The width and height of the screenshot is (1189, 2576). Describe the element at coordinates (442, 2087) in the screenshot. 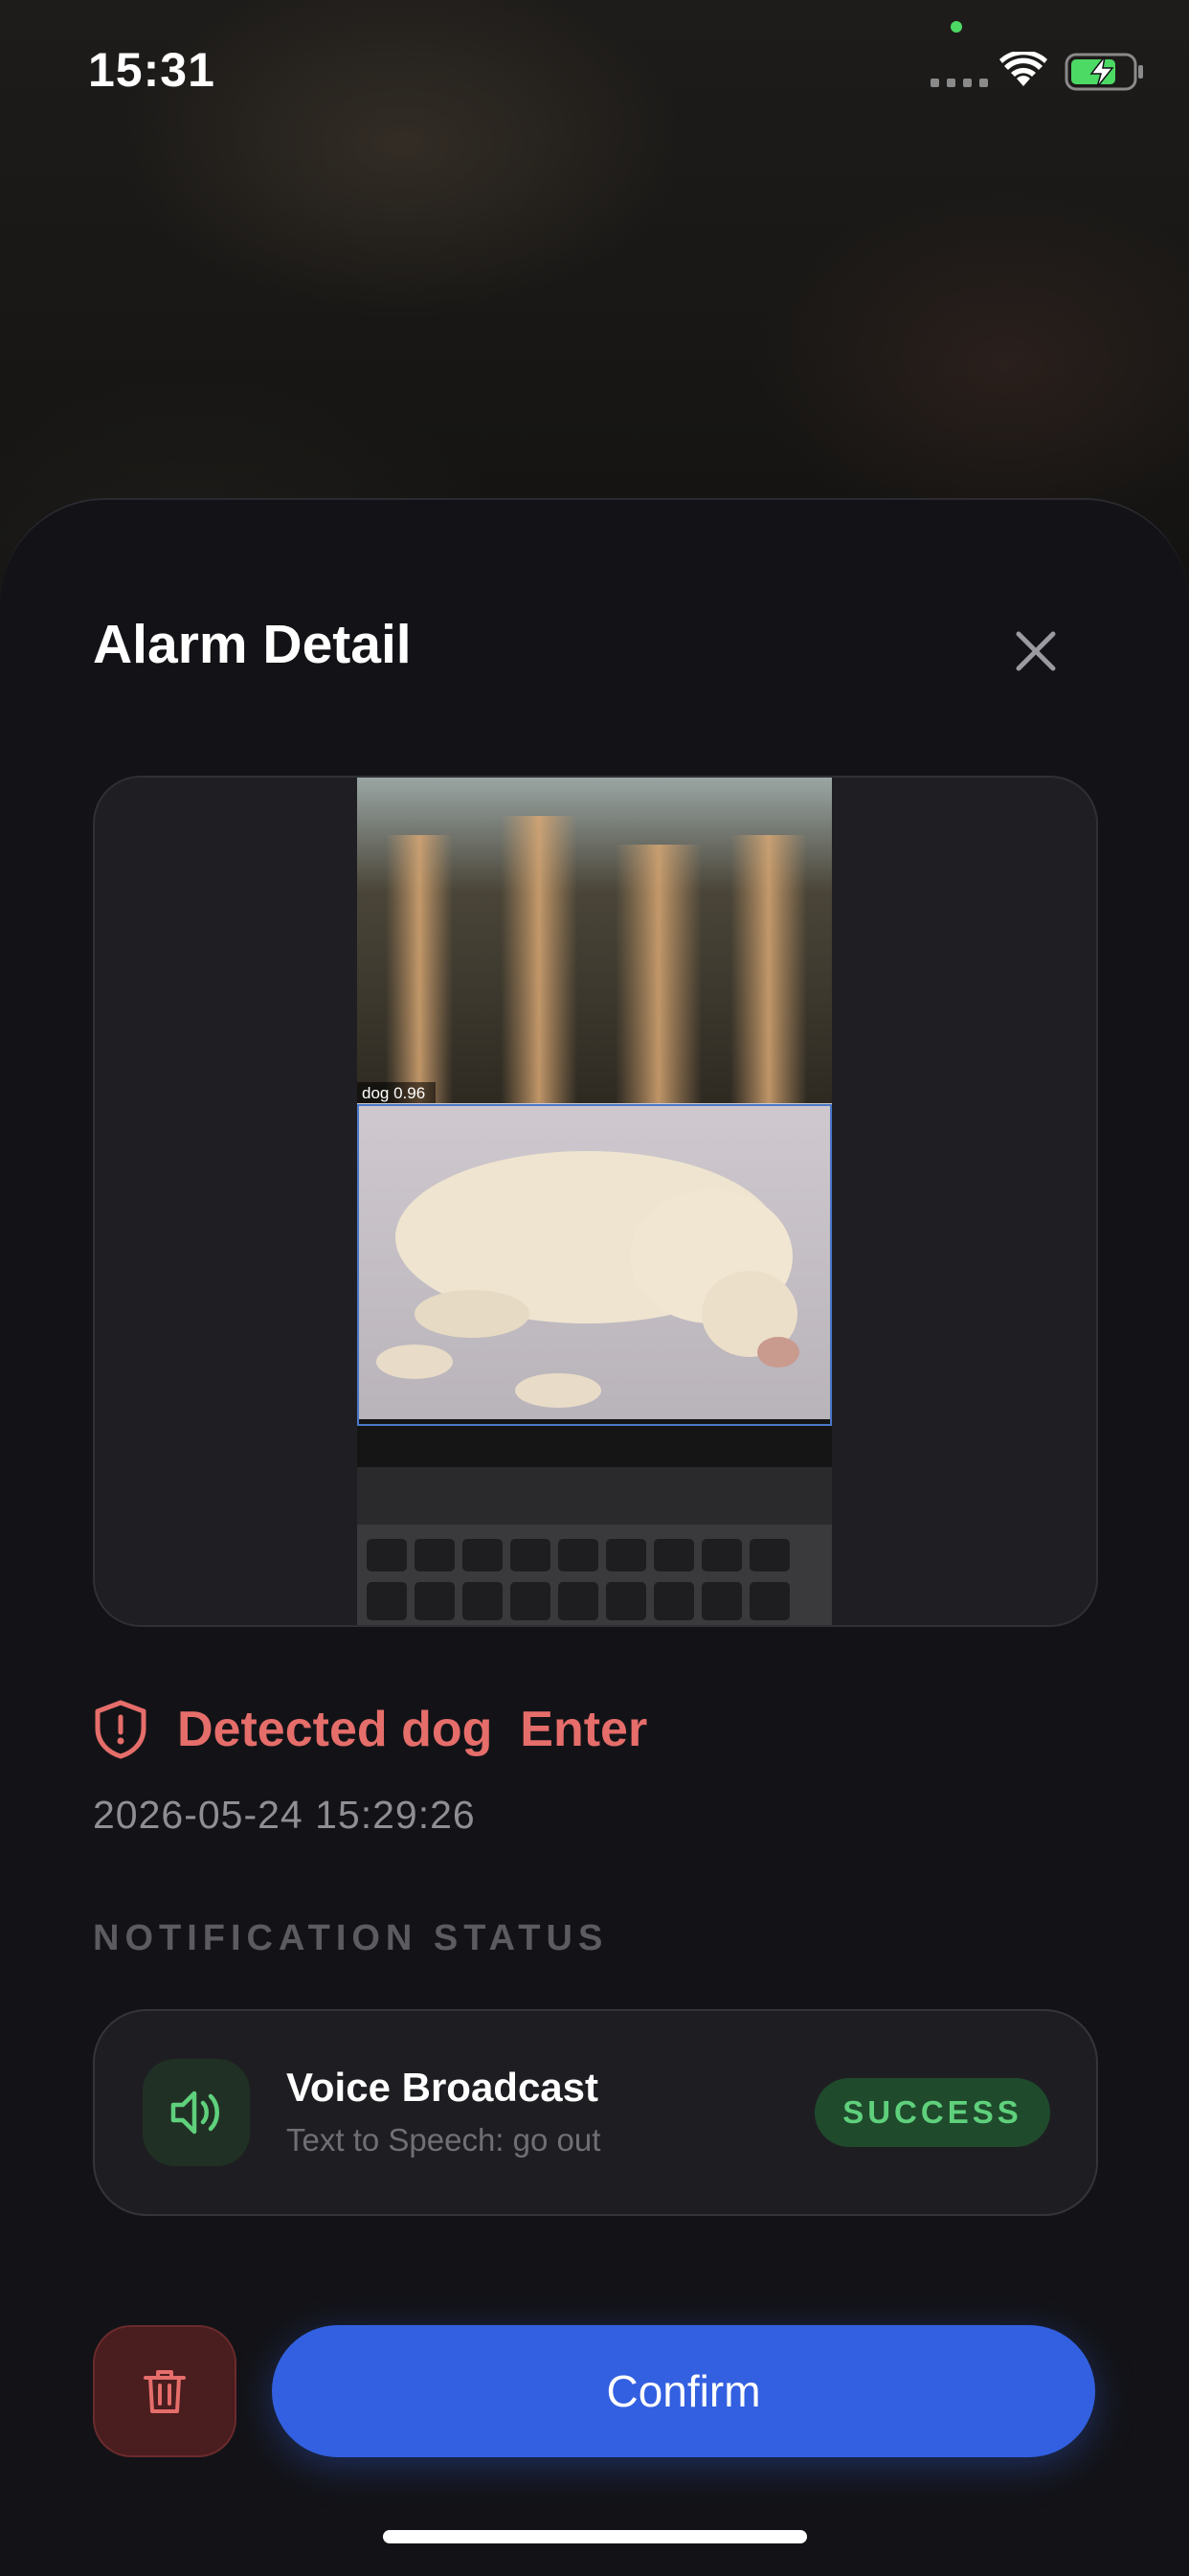

I see `notification-title: Voice Broadcast` at that location.